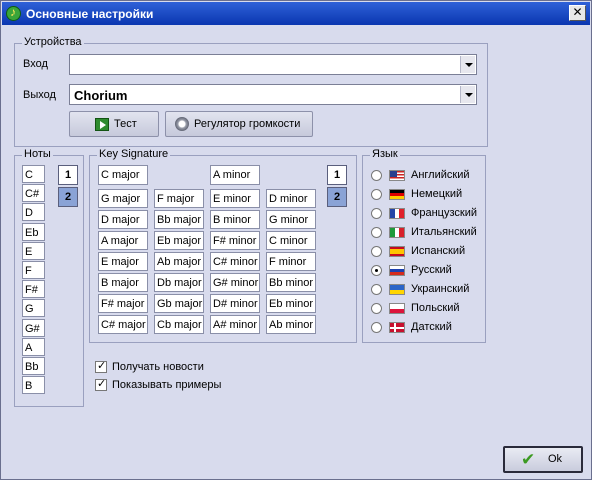 The width and height of the screenshot is (592, 480). I want to click on key-cell: G minor, so click(291, 219).